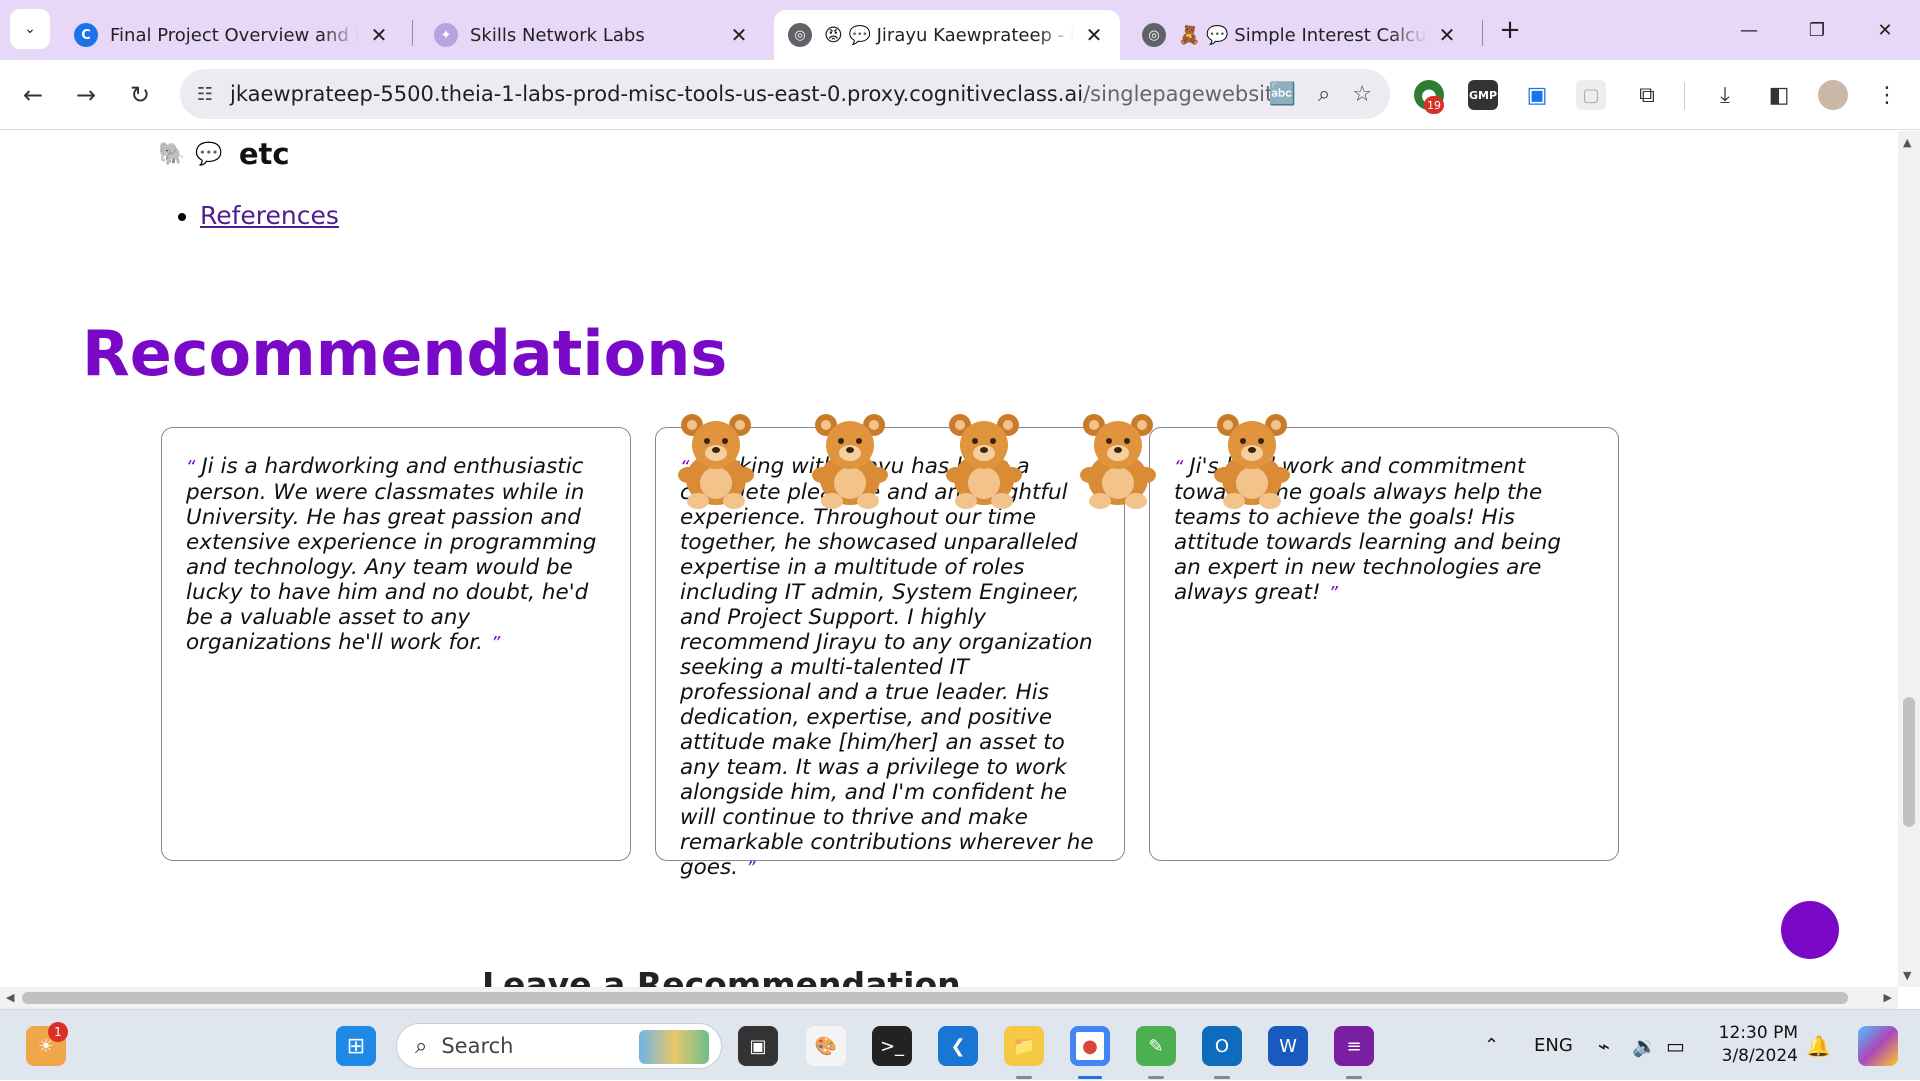 Image resolution: width=1920 pixels, height=1081 pixels. I want to click on search-label: Search, so click(477, 1046).